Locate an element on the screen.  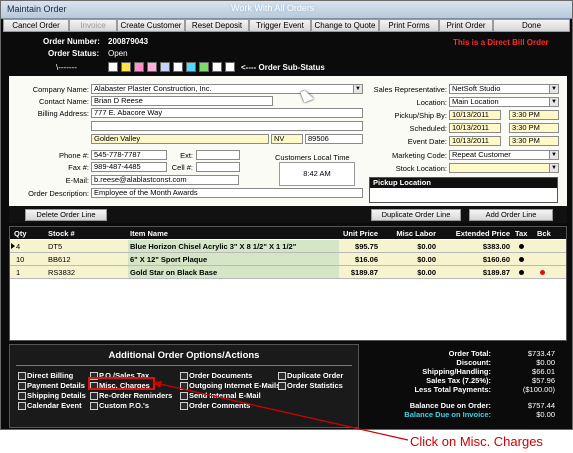
arrow-line is located at coordinates (282, 411).